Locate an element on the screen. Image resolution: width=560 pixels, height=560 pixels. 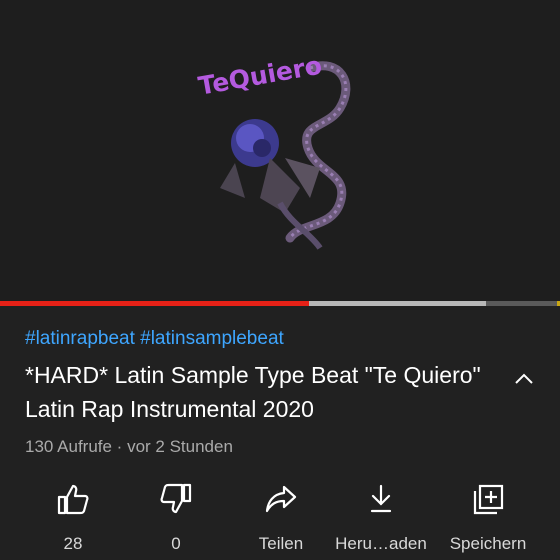
playlist-add-icon is located at coordinates (488, 499).